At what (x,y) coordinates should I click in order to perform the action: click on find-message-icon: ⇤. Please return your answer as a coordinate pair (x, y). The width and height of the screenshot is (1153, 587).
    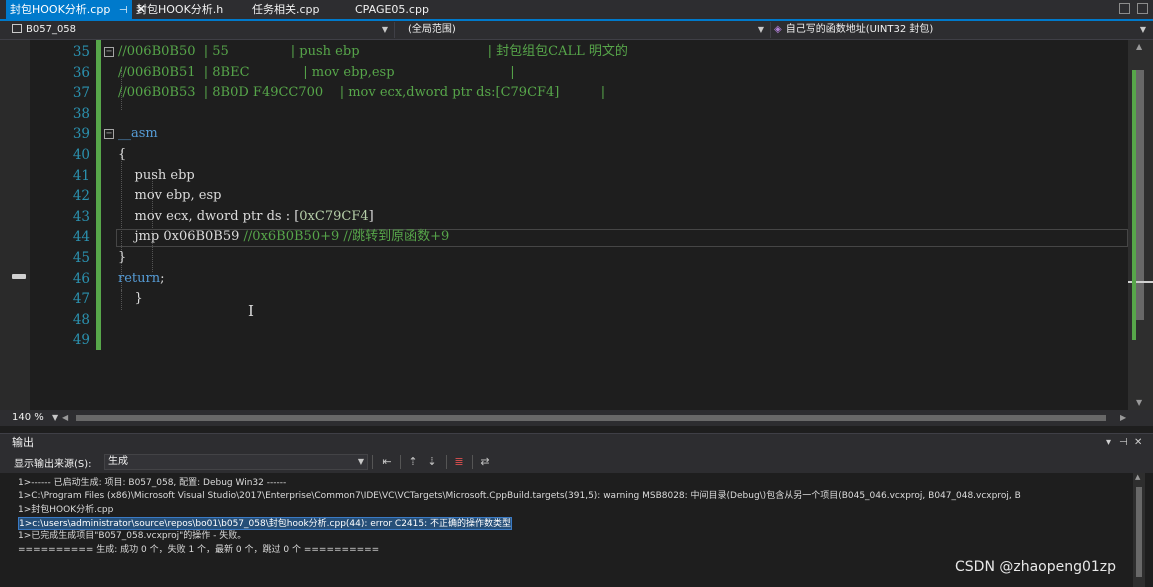
    Looking at the image, I should click on (387, 462).